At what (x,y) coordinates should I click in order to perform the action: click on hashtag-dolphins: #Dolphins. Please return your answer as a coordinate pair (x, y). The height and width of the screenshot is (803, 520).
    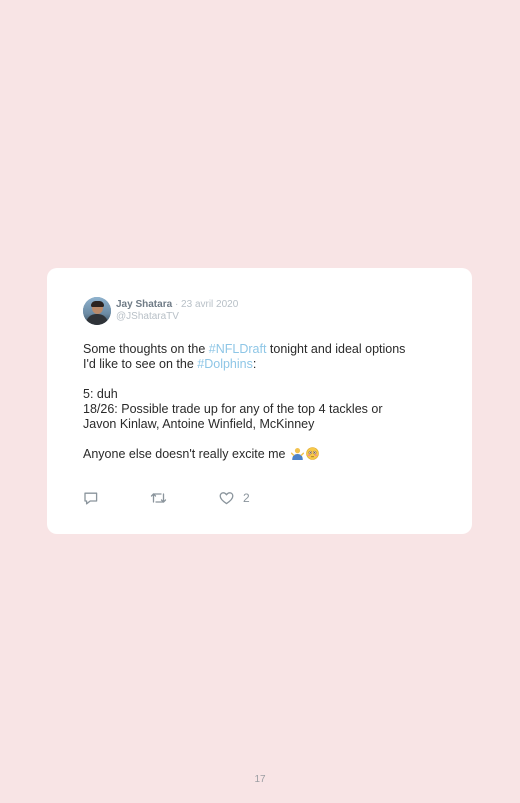
    Looking at the image, I should click on (225, 364).